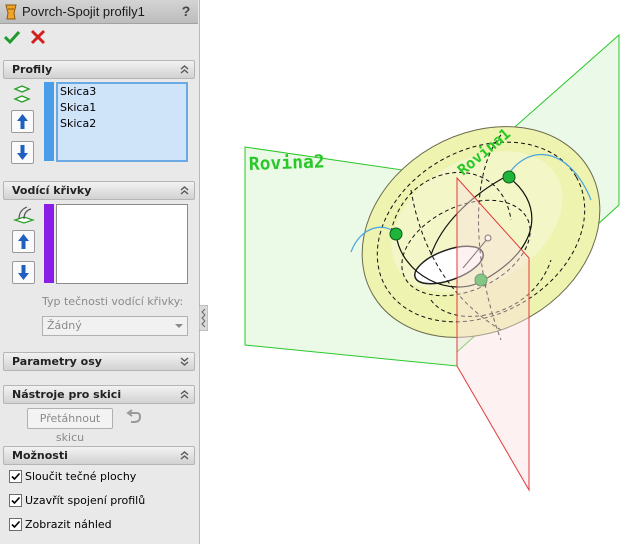 The width and height of the screenshot is (625, 544). I want to click on list-item: Skica2, so click(122, 124).